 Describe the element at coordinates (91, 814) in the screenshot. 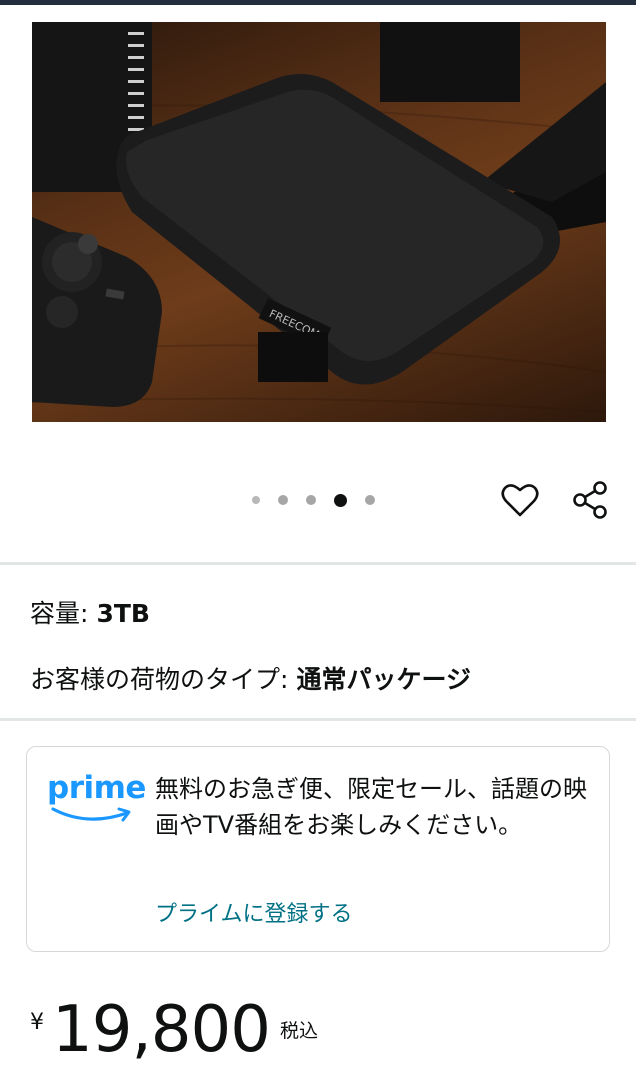

I see `prime-smile-icon` at that location.